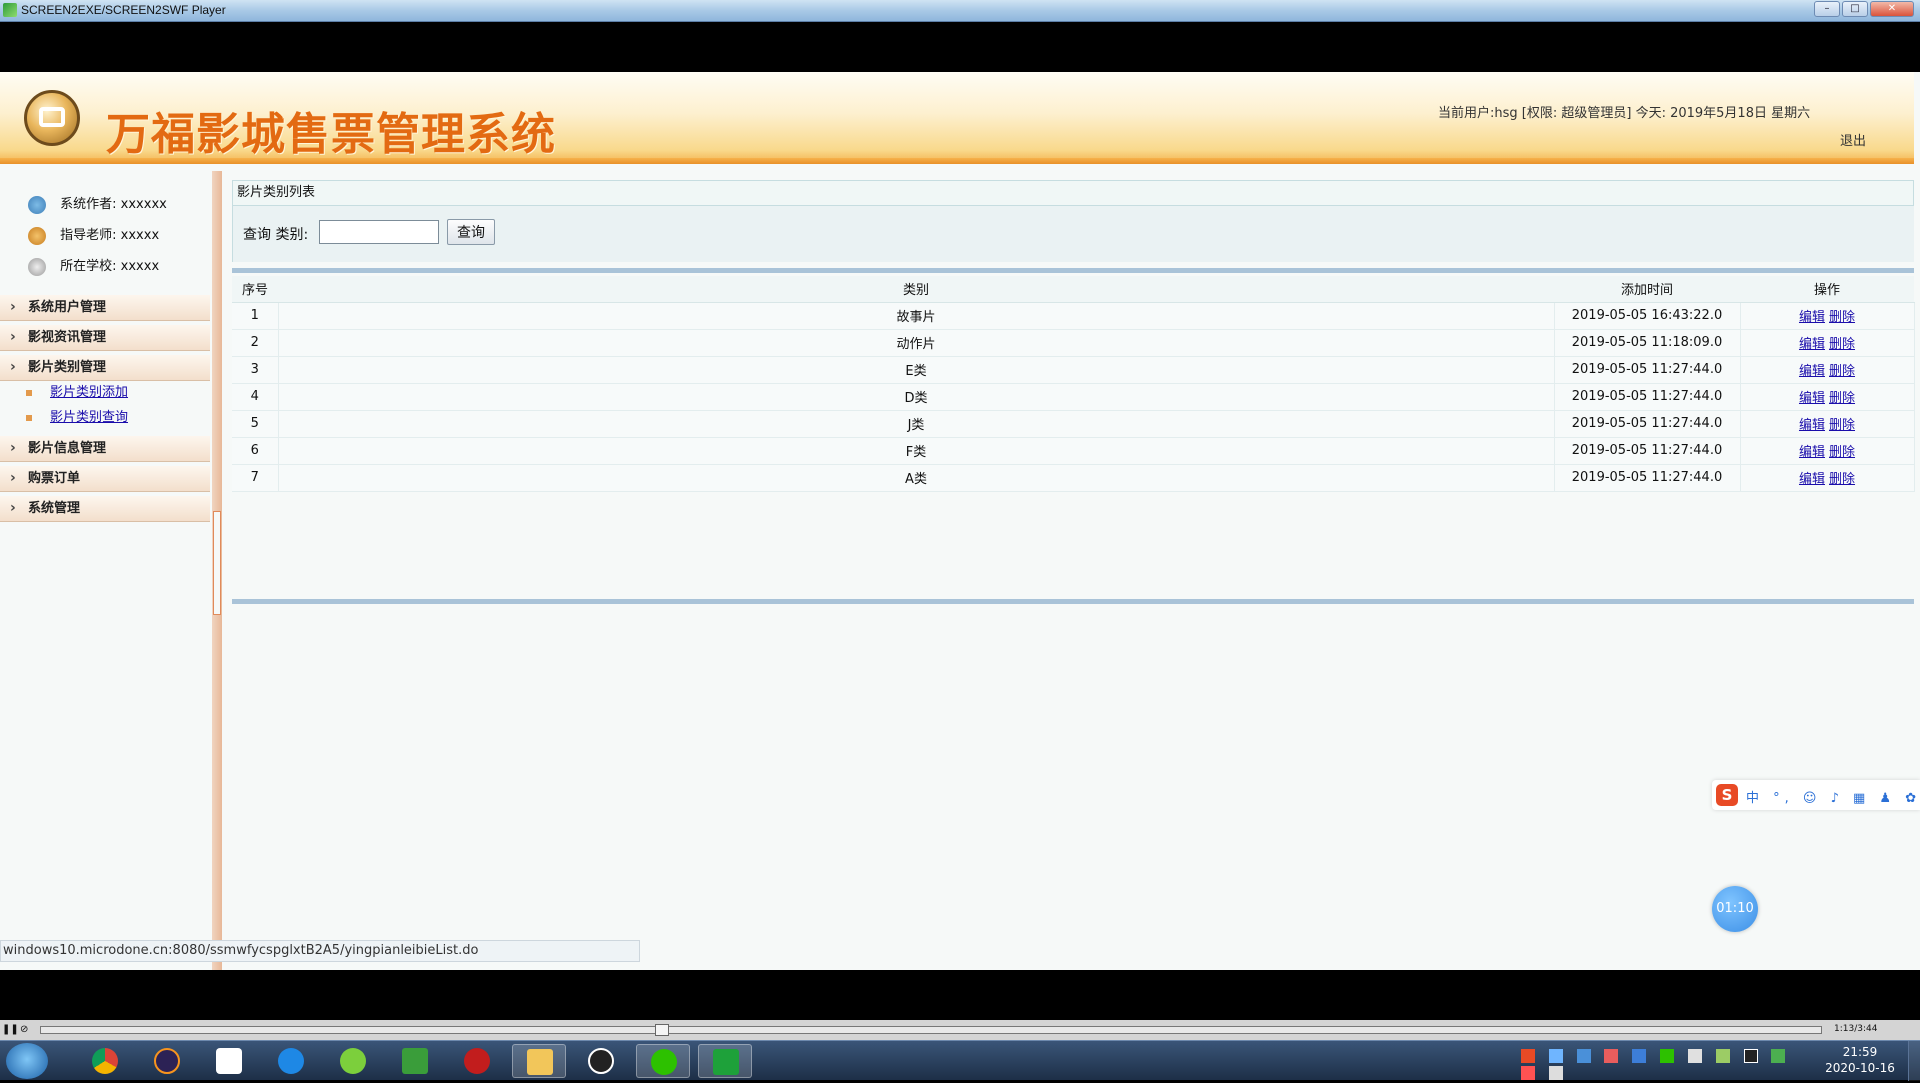 This screenshot has width=1920, height=1083. Describe the element at coordinates (931, 1030) in the screenshot. I see `progress-track` at that location.